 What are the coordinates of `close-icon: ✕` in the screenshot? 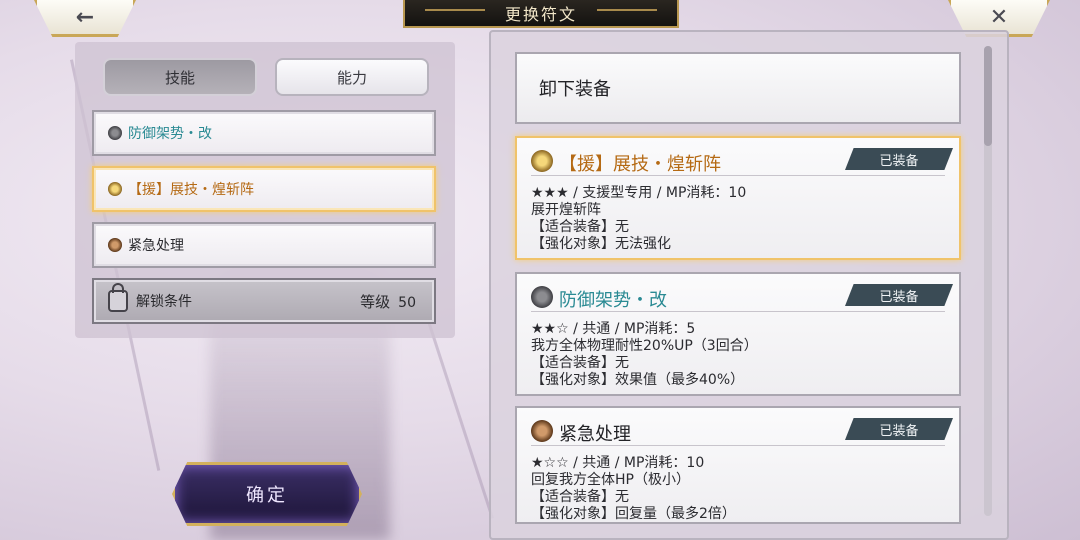 It's located at (999, 17).